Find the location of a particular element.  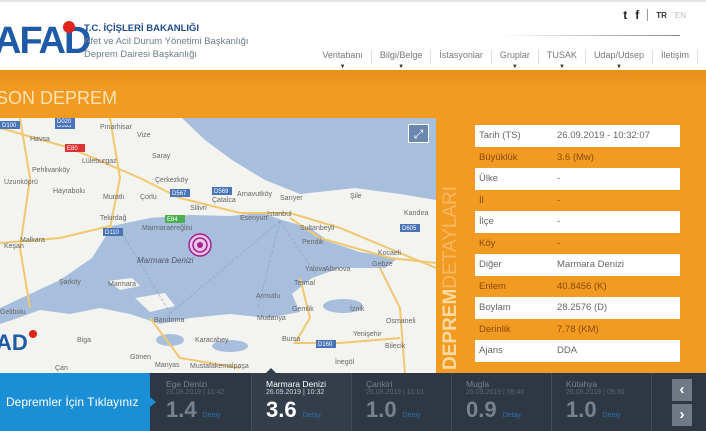

city-label: Çerkezköy is located at coordinates (172, 180).